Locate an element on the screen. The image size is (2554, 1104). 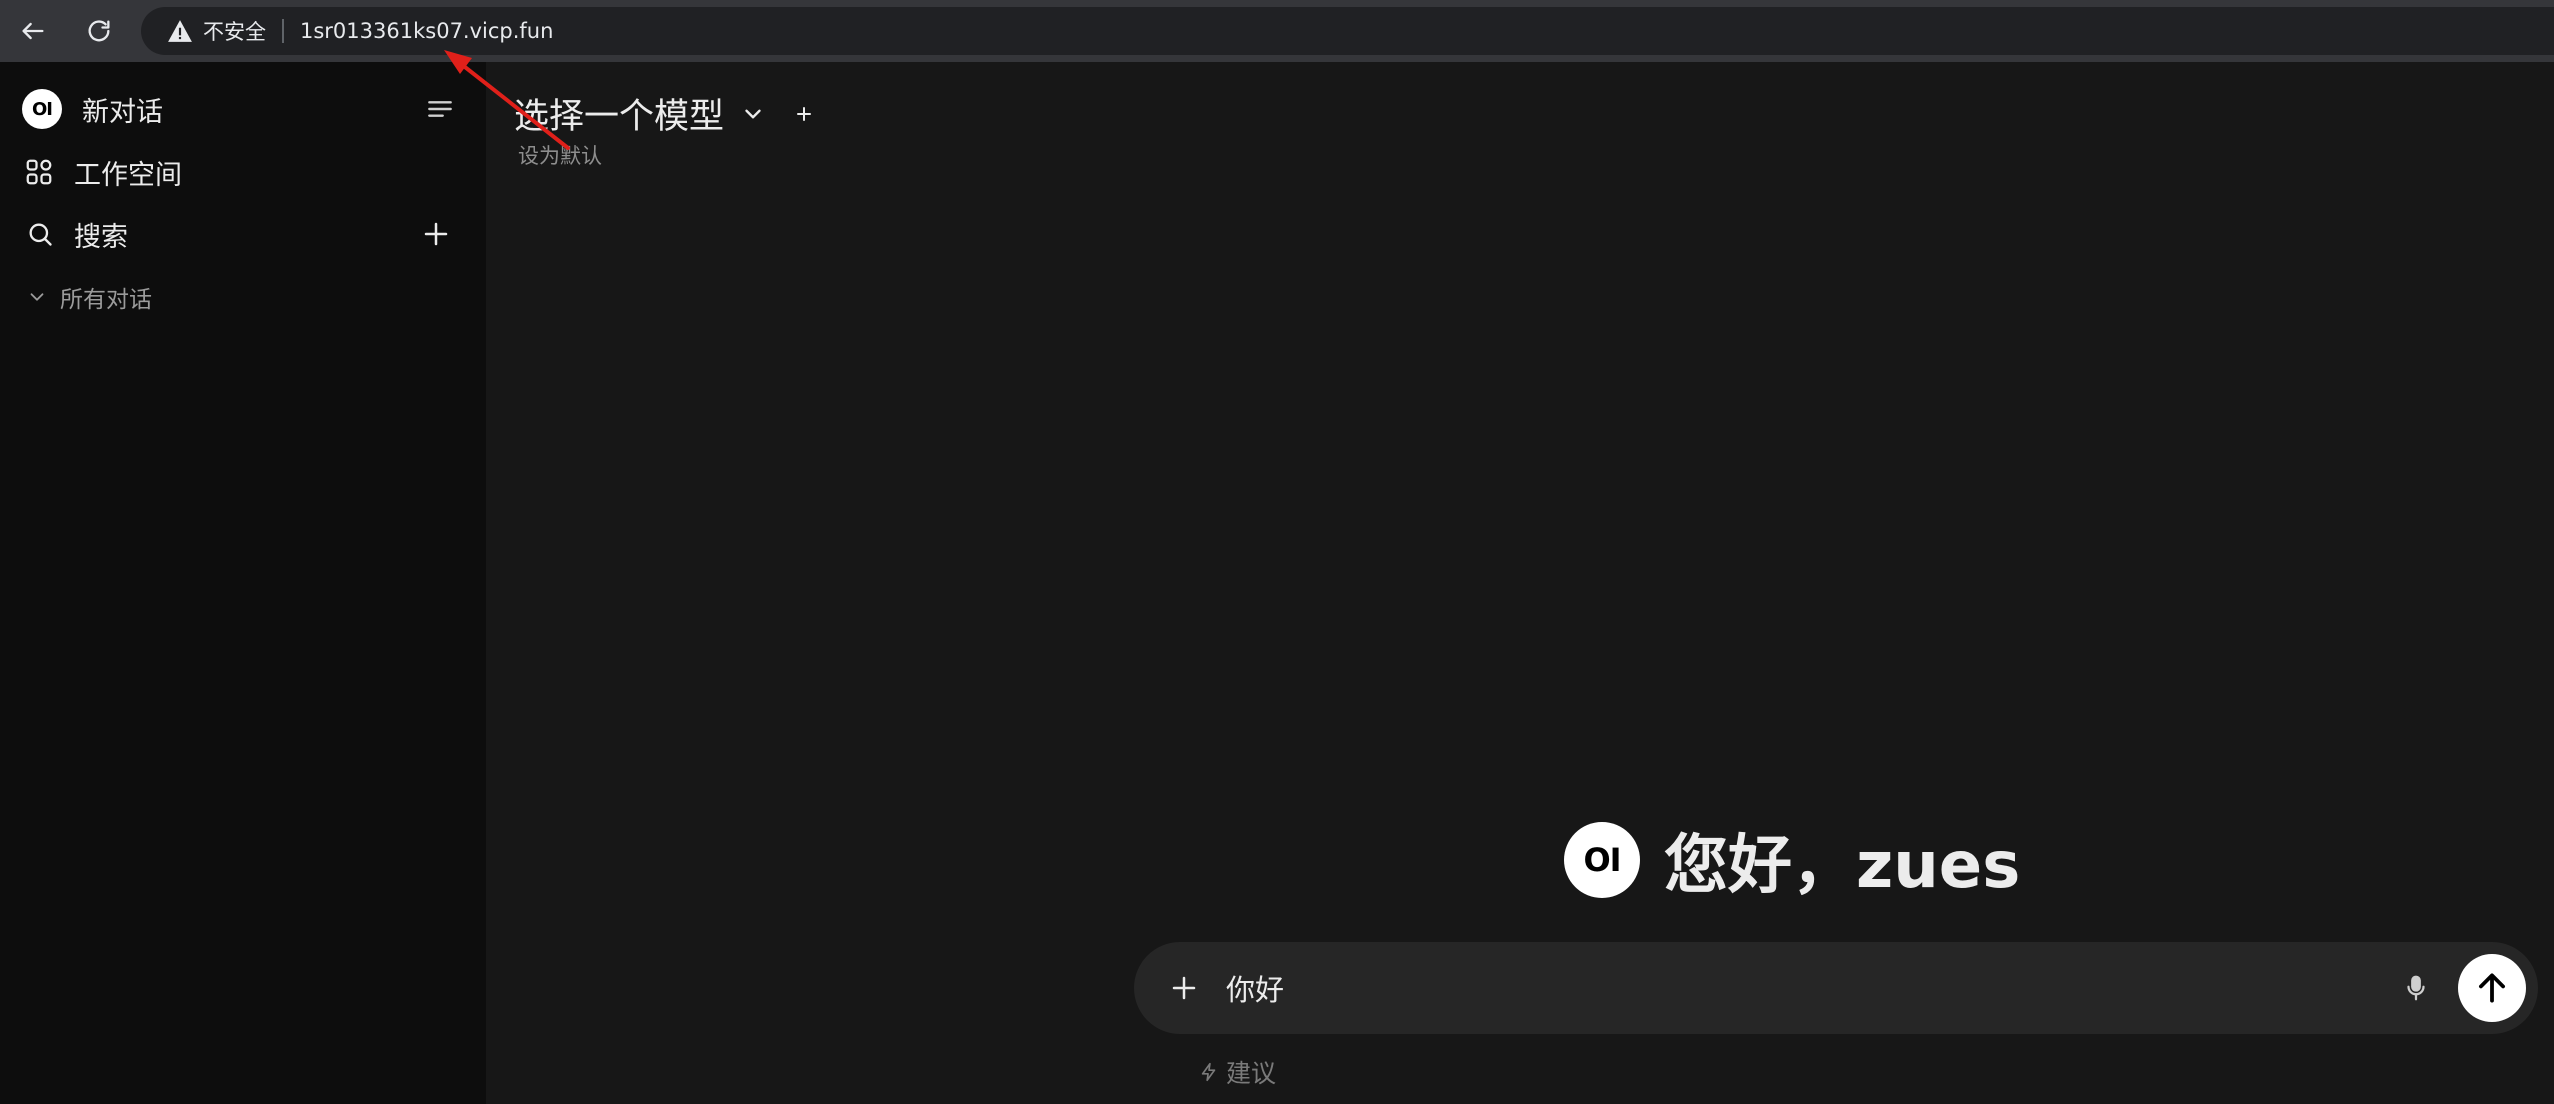
microphone-icon is located at coordinates (2416, 988).